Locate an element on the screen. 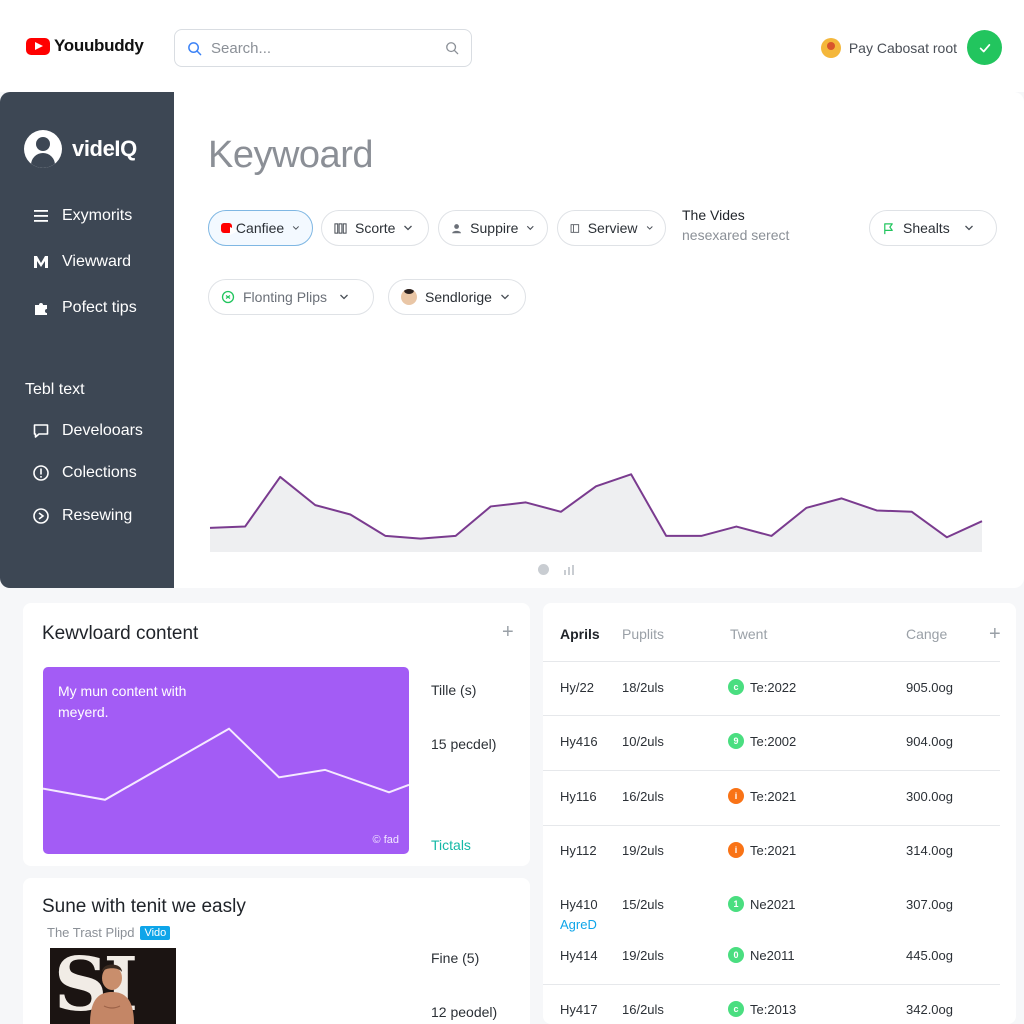 The height and width of the screenshot is (1024, 1024). page-title: Keywoard is located at coordinates (290, 155).